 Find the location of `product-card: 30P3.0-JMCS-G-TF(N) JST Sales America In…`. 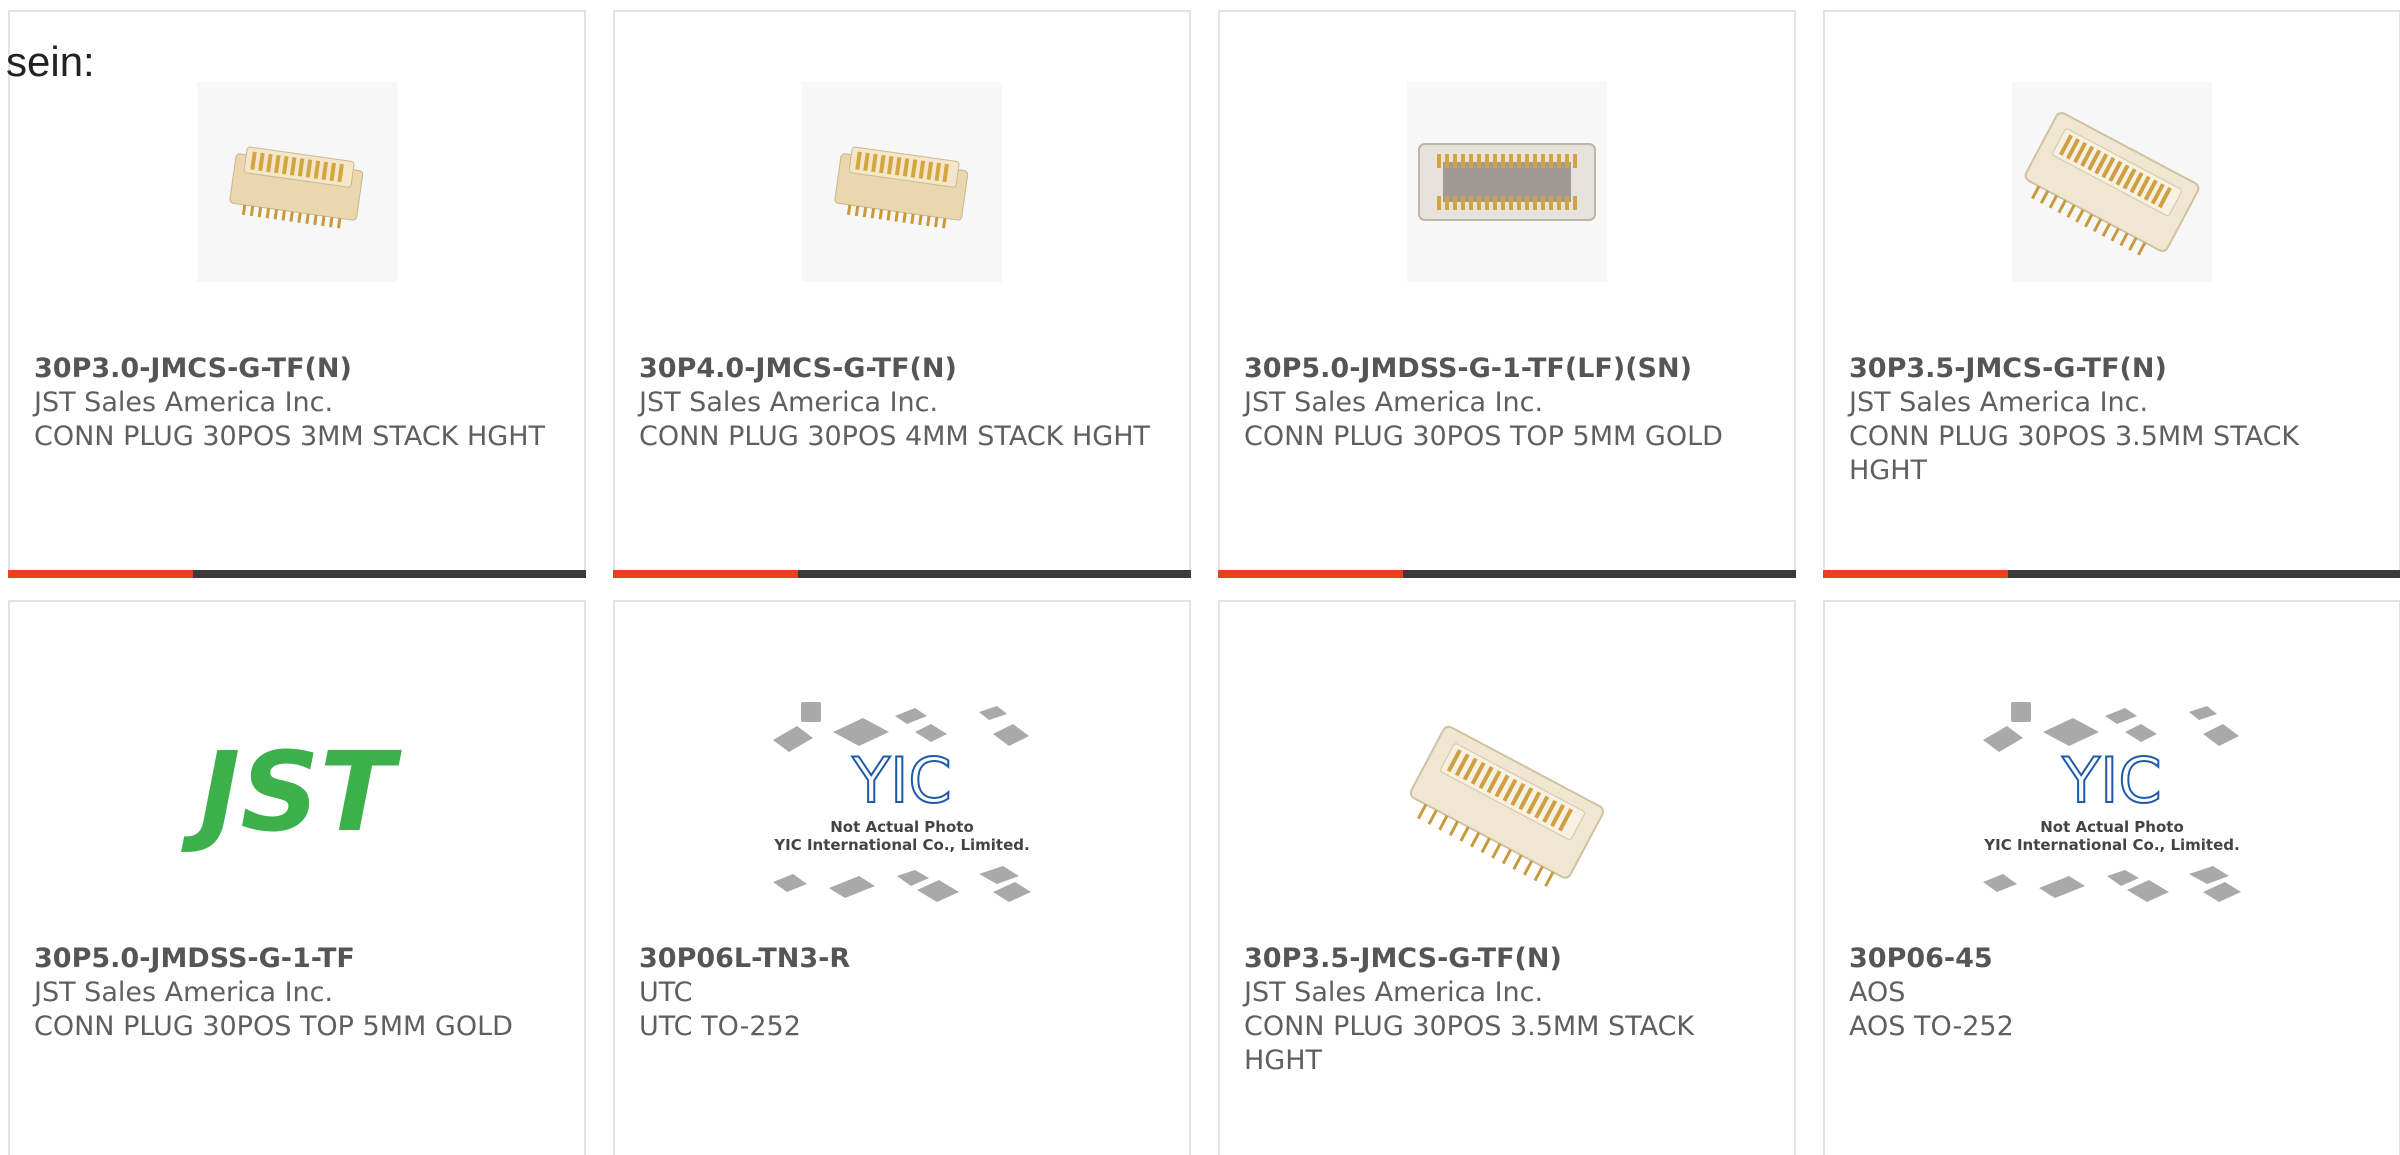

product-card: 30P3.0-JMCS-G-TF(N) JST Sales America In… is located at coordinates (297, 294).